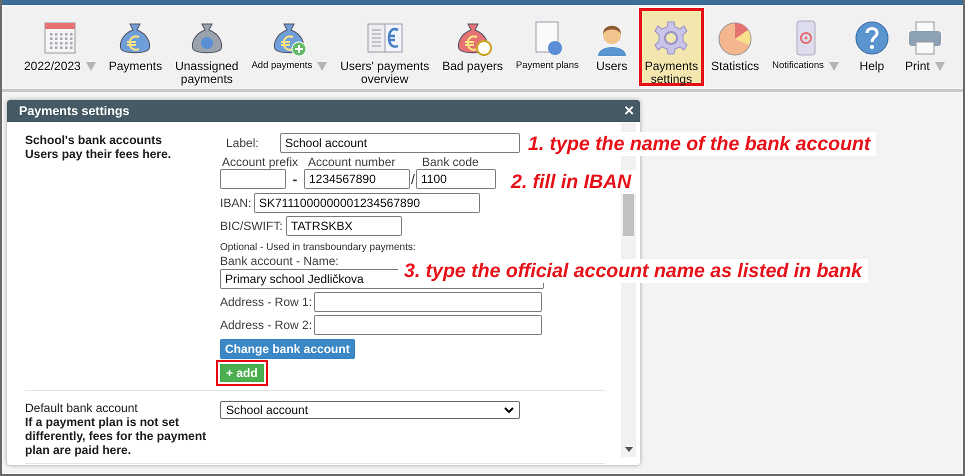 The image size is (965, 476). What do you see at coordinates (94, 140) in the screenshot?
I see `section-title: School's bank accounts` at bounding box center [94, 140].